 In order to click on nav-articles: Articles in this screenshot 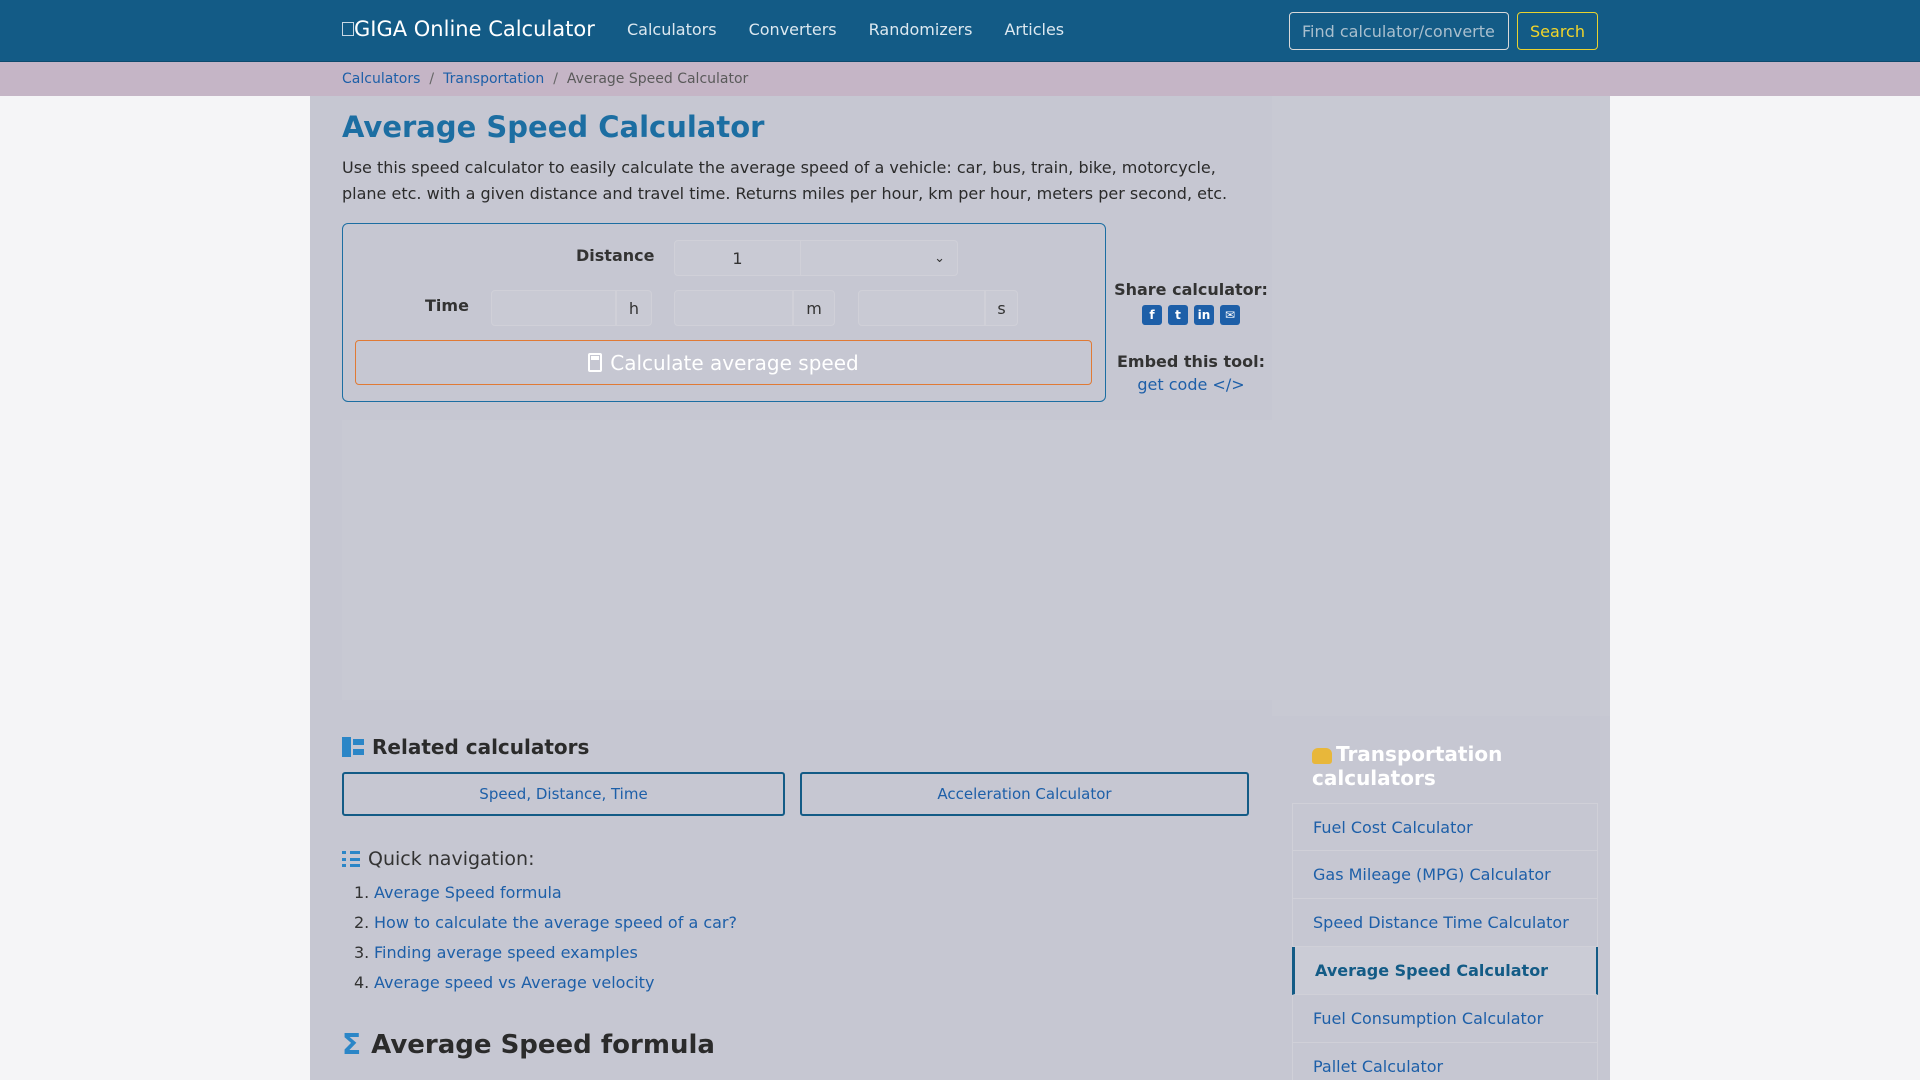, I will do `click(1034, 29)`.